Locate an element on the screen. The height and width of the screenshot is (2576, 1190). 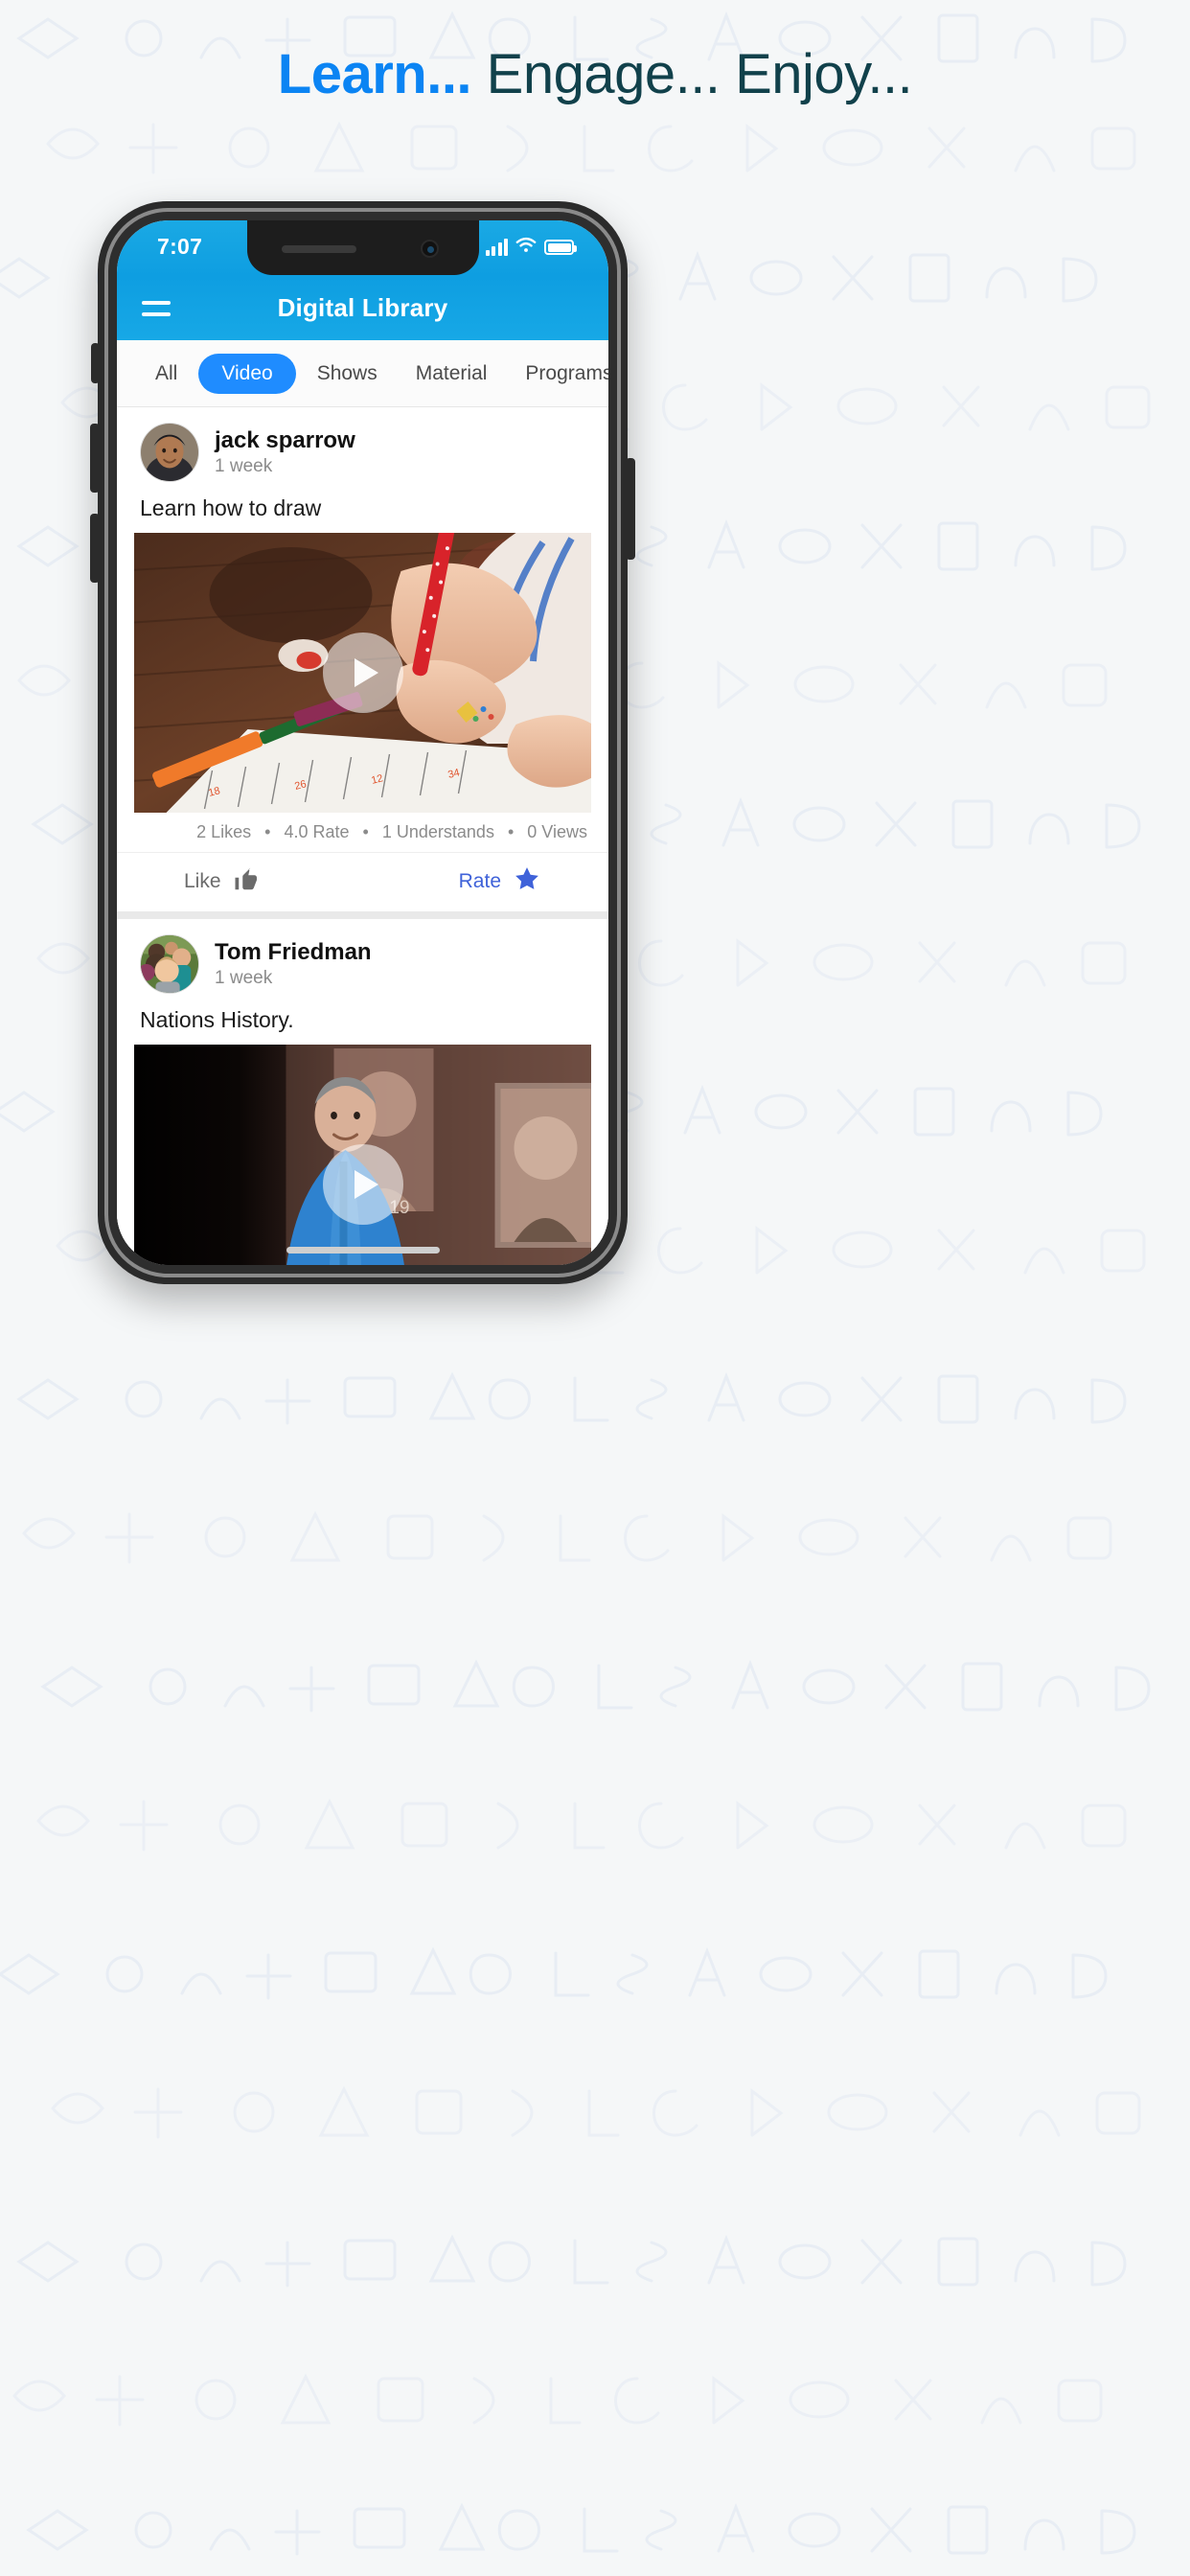
phone-mute-button is located at coordinates (95, 363).